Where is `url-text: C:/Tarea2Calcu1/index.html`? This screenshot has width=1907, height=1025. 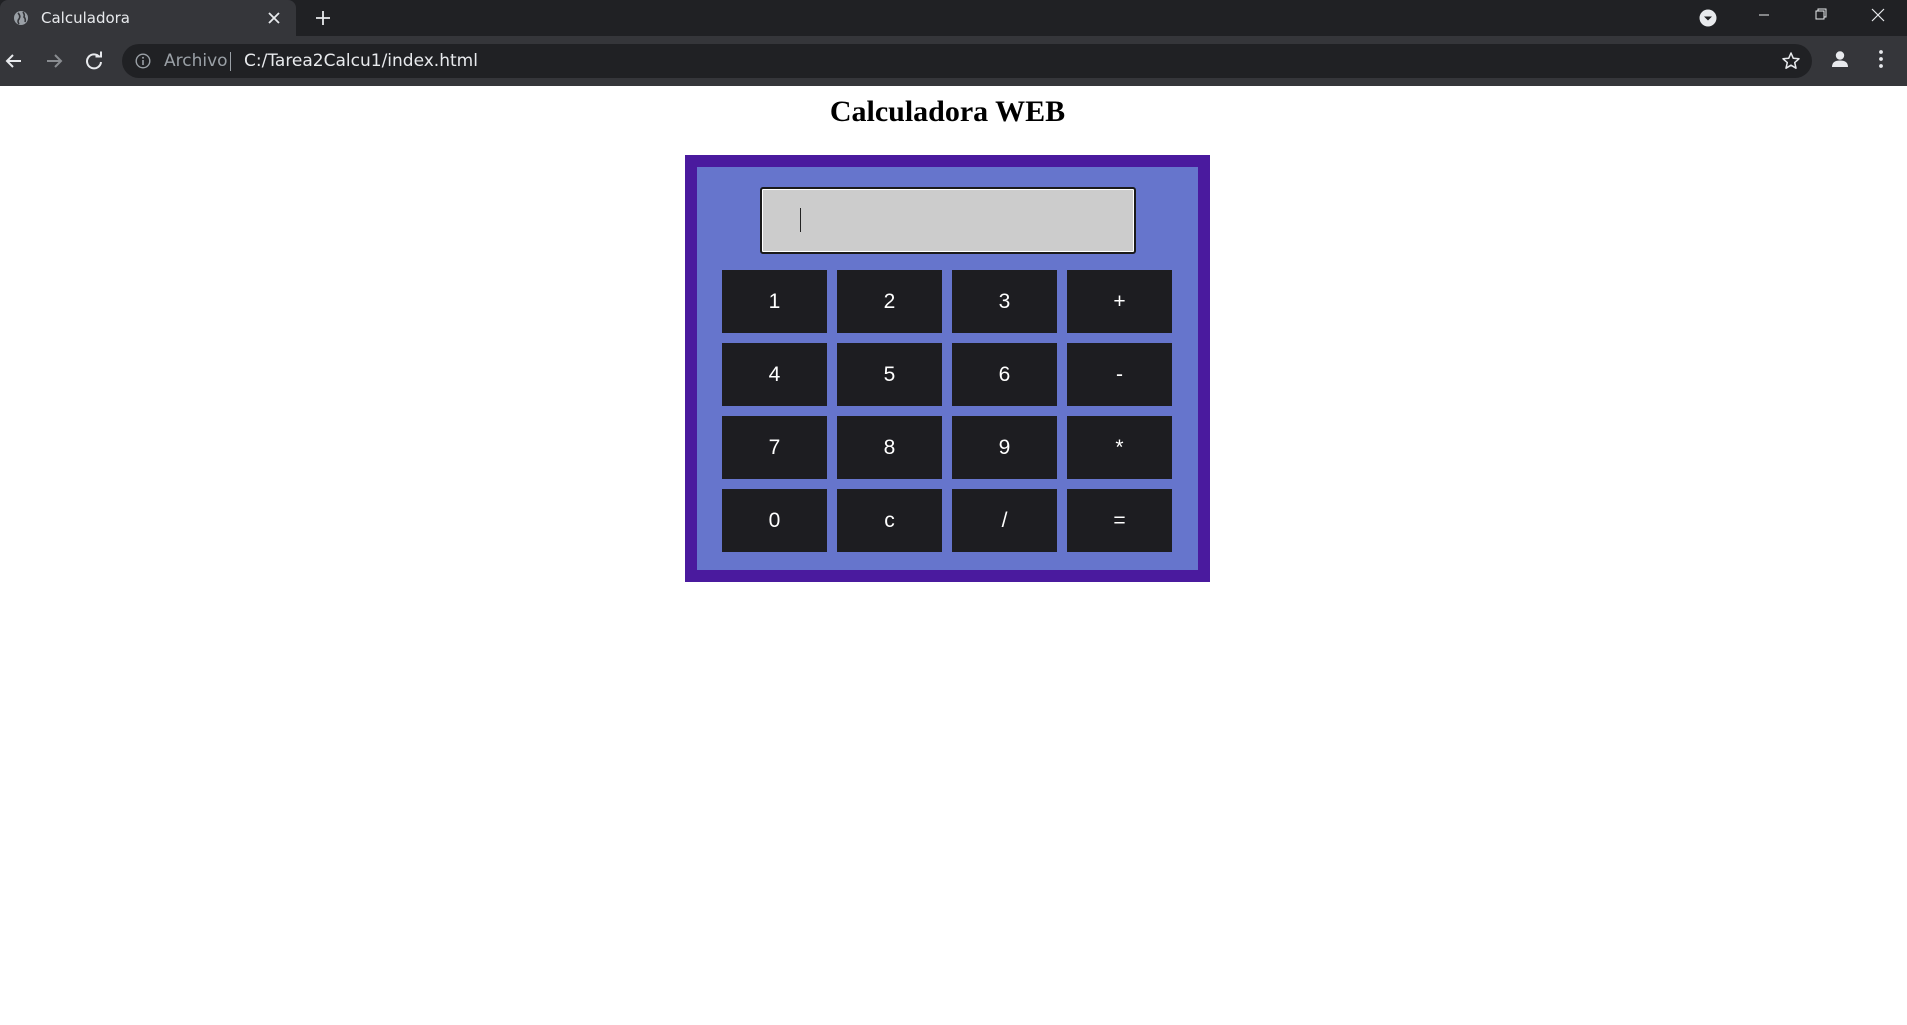 url-text: C:/Tarea2Calcu1/index.html is located at coordinates (361, 61).